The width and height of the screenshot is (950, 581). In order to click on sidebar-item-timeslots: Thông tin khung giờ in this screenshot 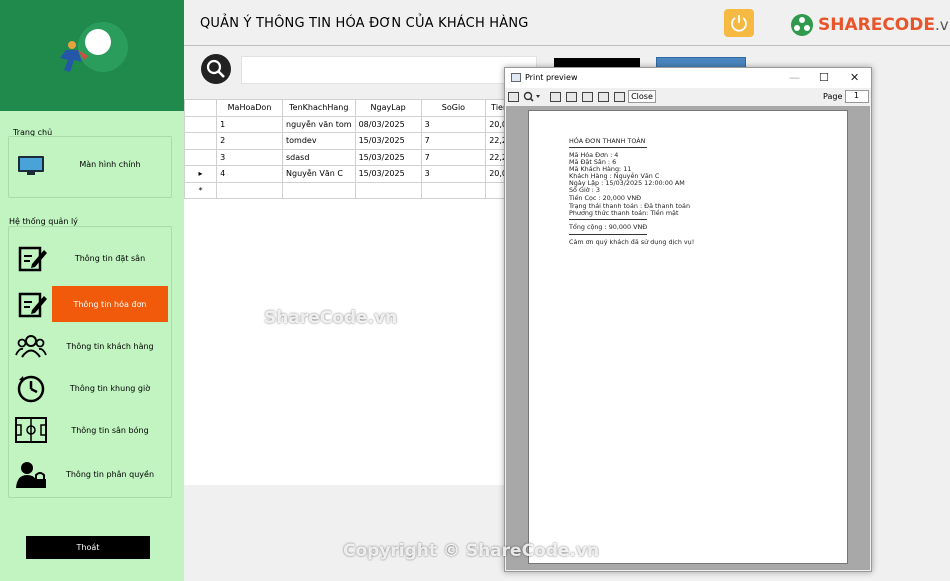, I will do `click(90, 388)`.